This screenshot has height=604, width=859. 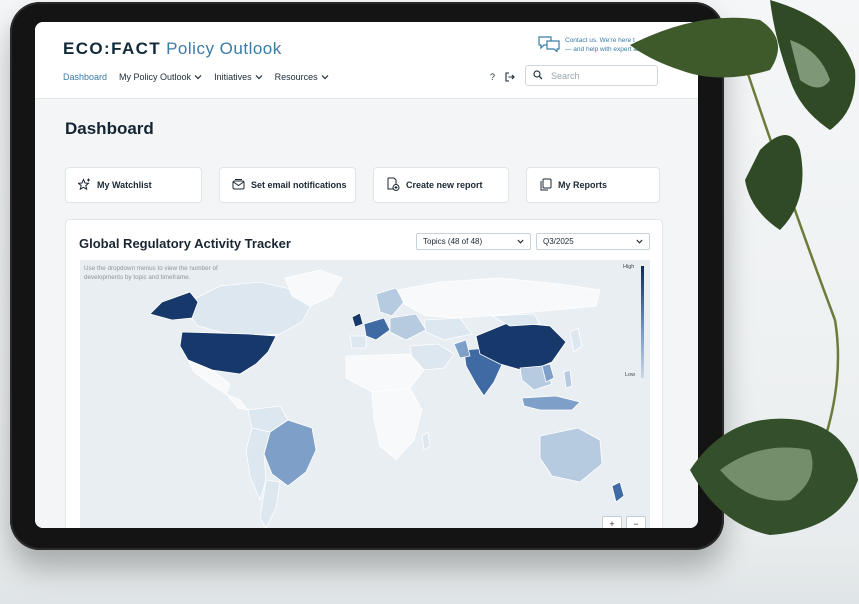 I want to click on africa-south, so click(x=397, y=424).